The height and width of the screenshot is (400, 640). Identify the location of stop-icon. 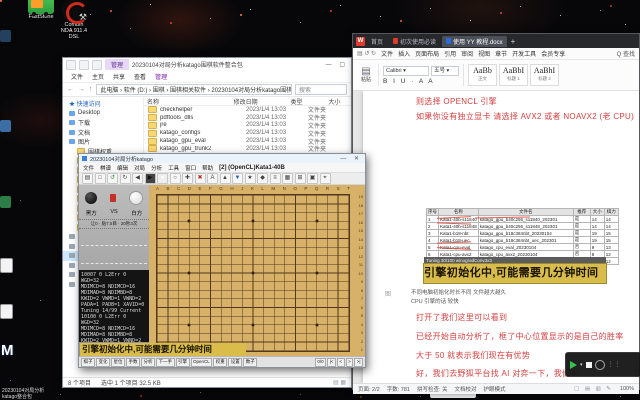
(588, 364).